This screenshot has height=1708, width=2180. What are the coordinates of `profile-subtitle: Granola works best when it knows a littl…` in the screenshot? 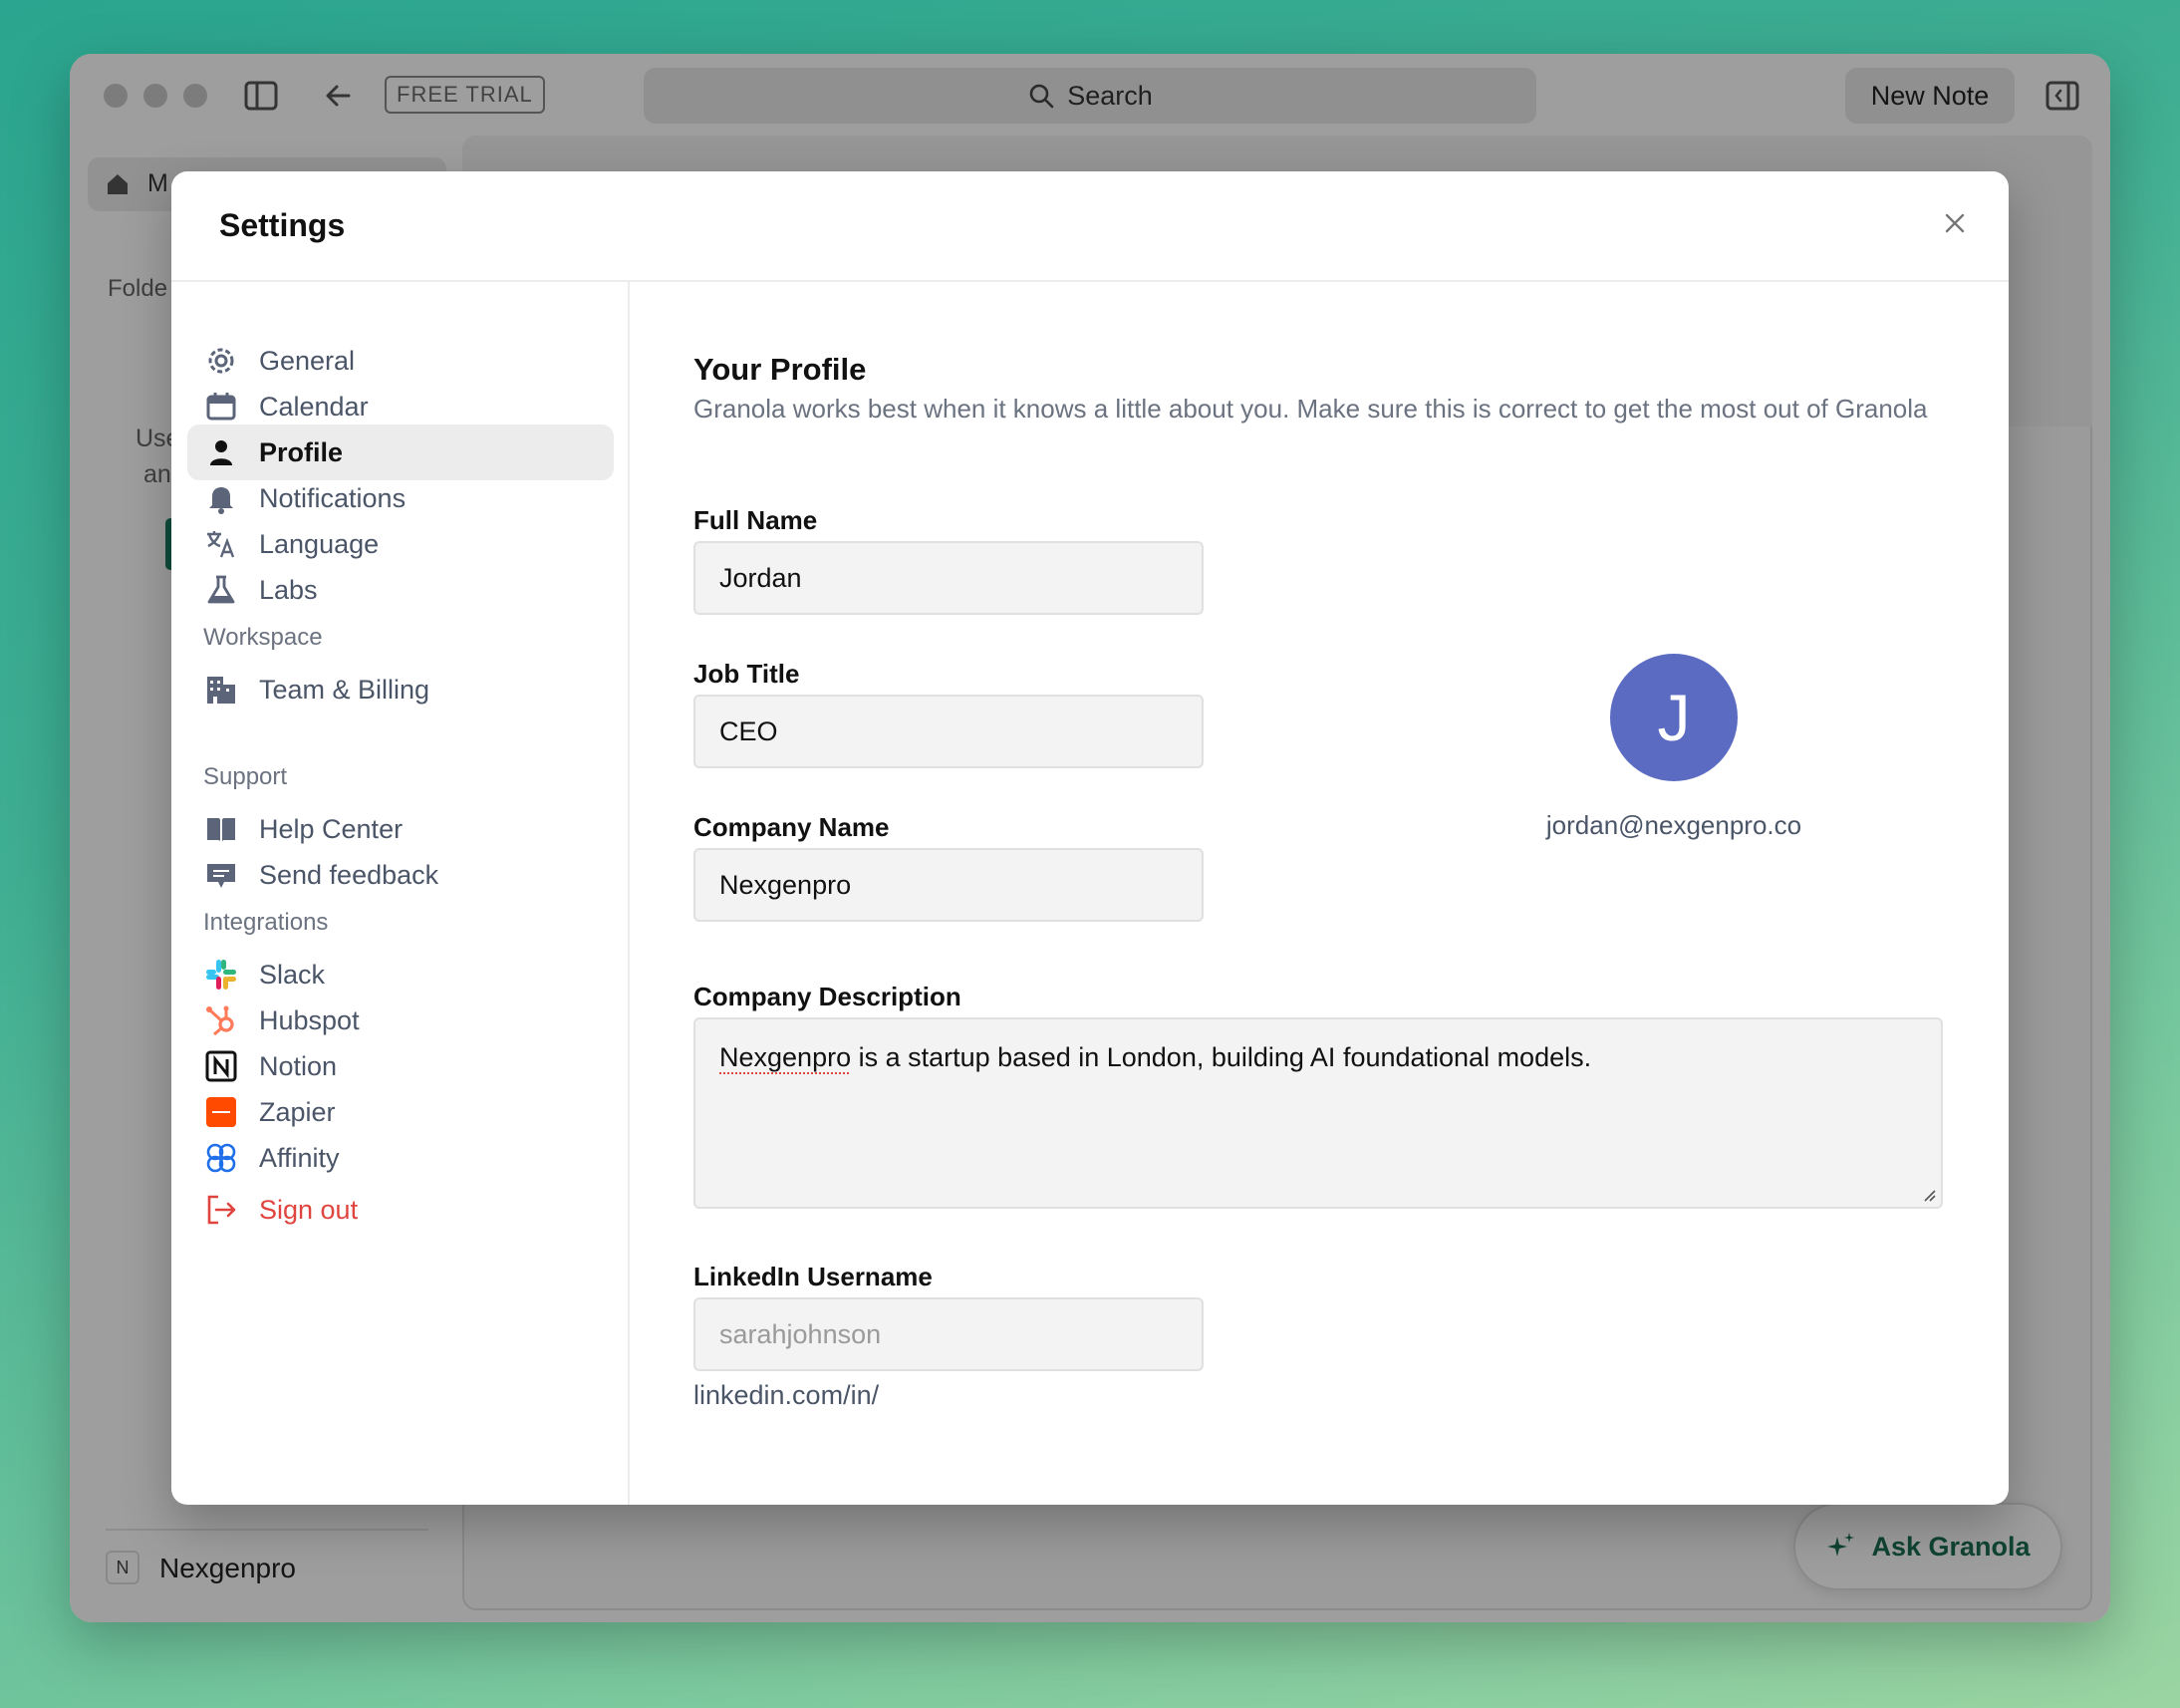 It's located at (1310, 409).